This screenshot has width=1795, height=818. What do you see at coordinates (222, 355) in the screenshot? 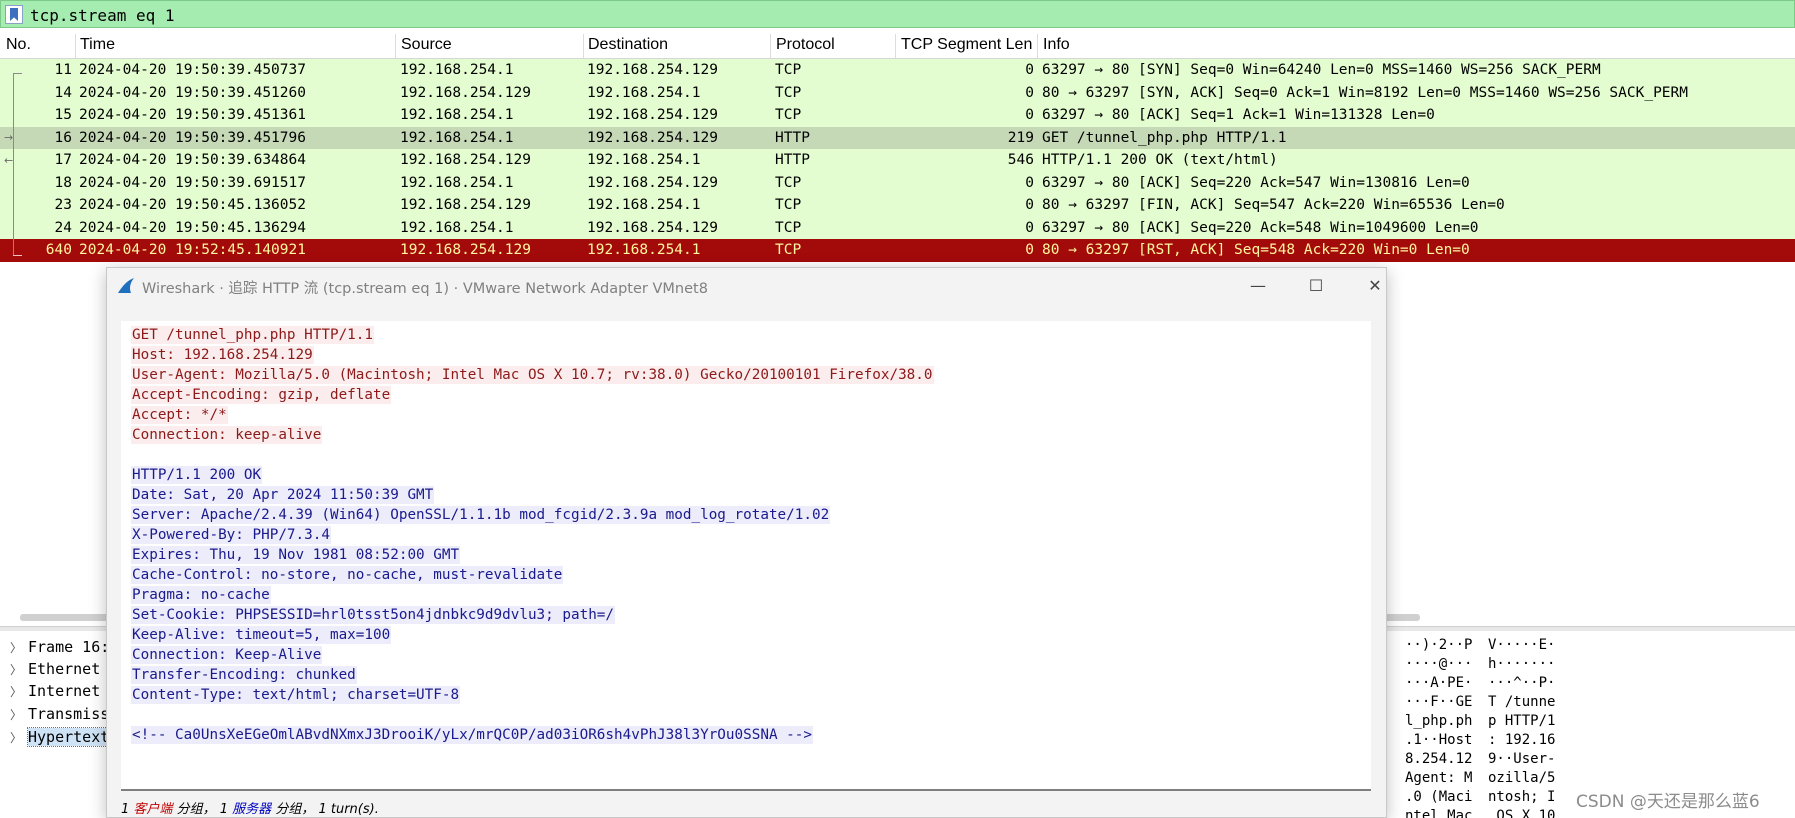
I see `client-header-line: Host: 192.168.254.129` at bounding box center [222, 355].